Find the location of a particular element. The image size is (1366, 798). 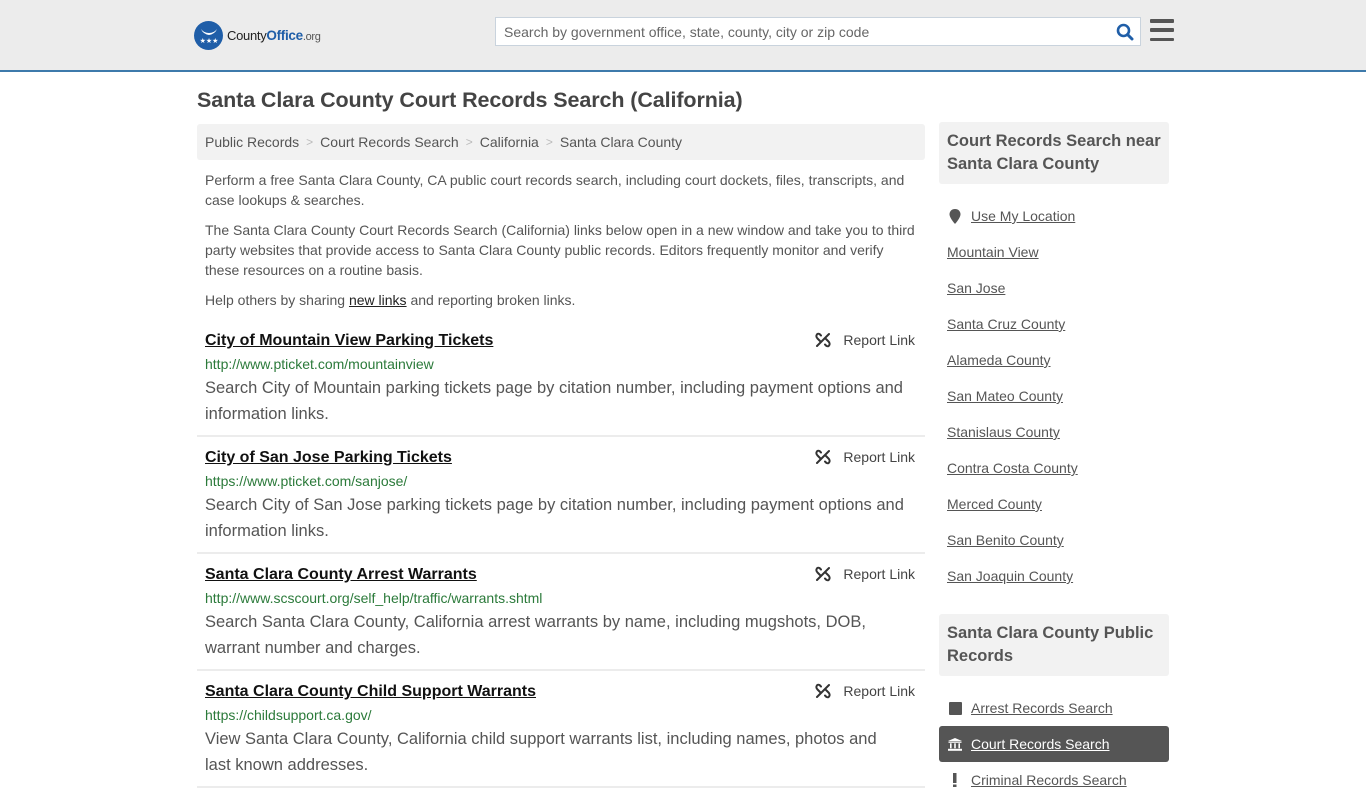

result-url: https://childsupport.ca.gov/ is located at coordinates (288, 715).